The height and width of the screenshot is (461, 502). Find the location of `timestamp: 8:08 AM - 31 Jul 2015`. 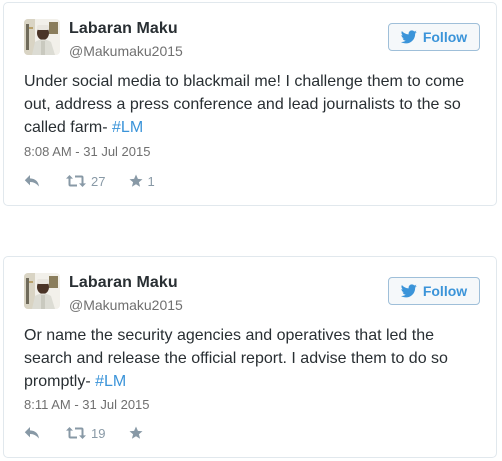

timestamp: 8:08 AM - 31 Jul 2015 is located at coordinates (87, 151).